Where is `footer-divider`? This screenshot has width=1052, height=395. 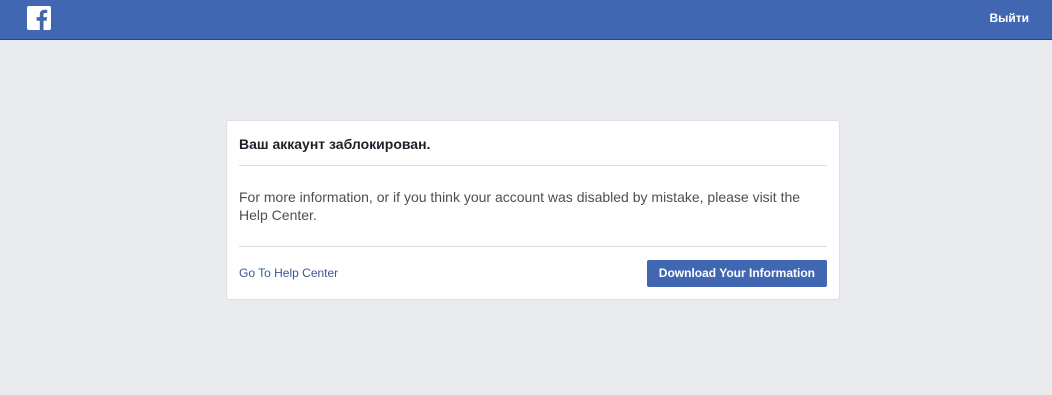 footer-divider is located at coordinates (533, 246).